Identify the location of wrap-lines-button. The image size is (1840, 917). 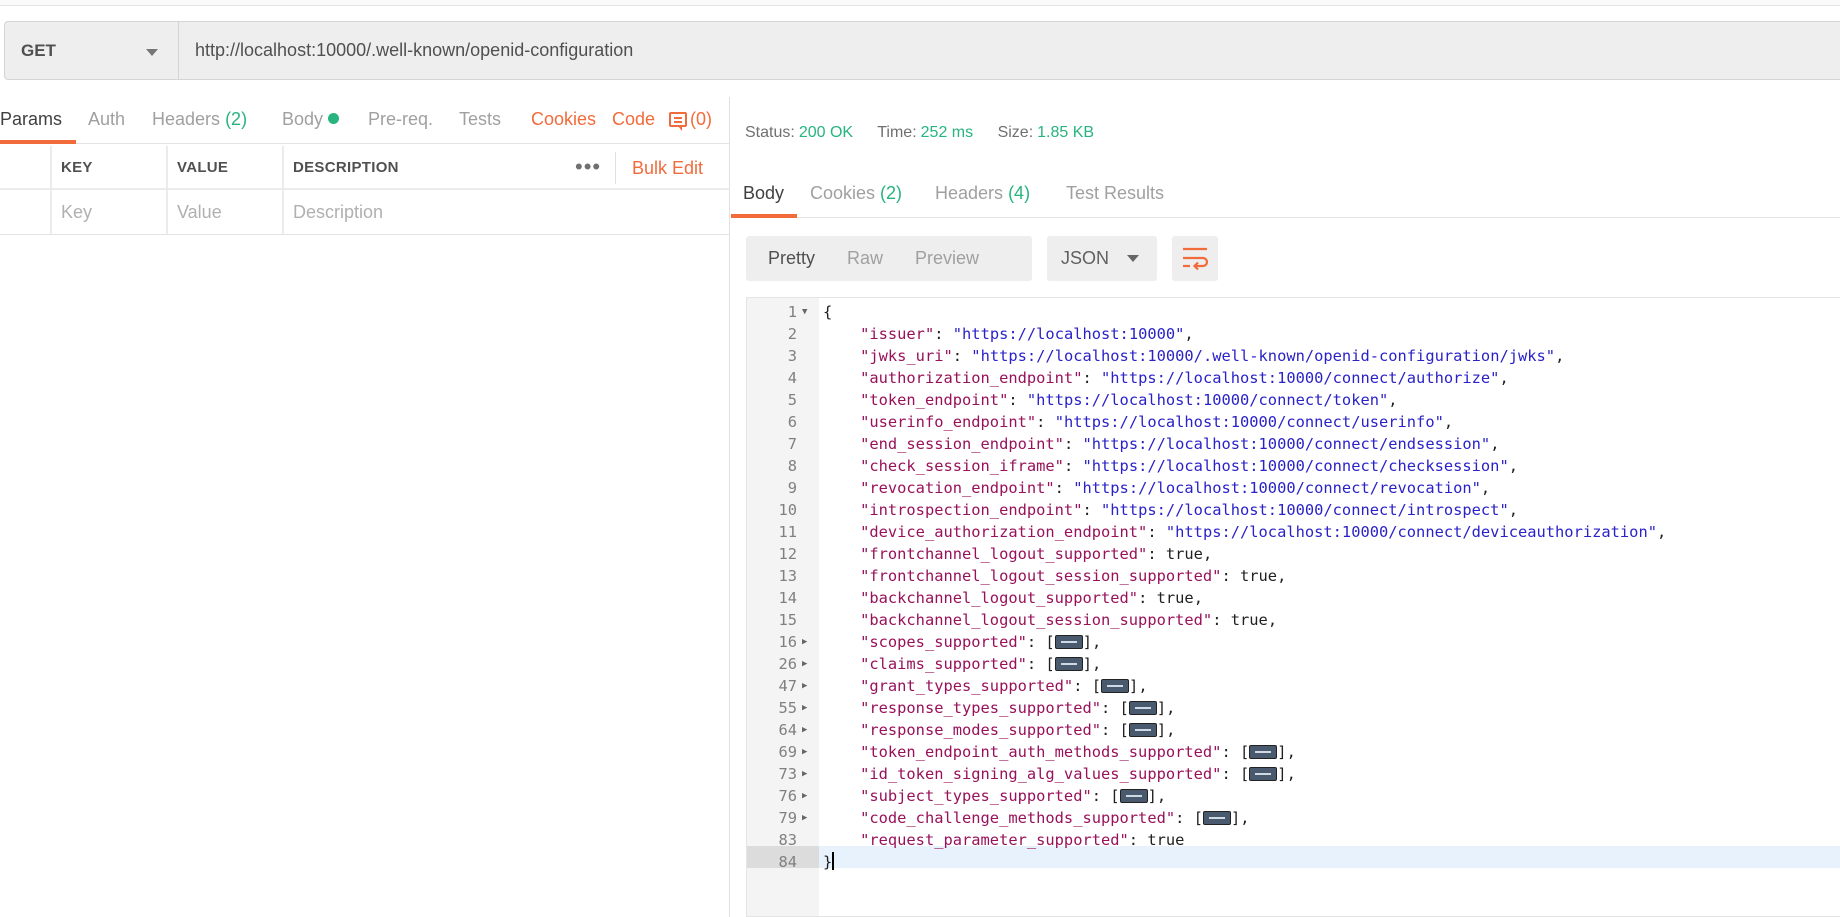
(1195, 258).